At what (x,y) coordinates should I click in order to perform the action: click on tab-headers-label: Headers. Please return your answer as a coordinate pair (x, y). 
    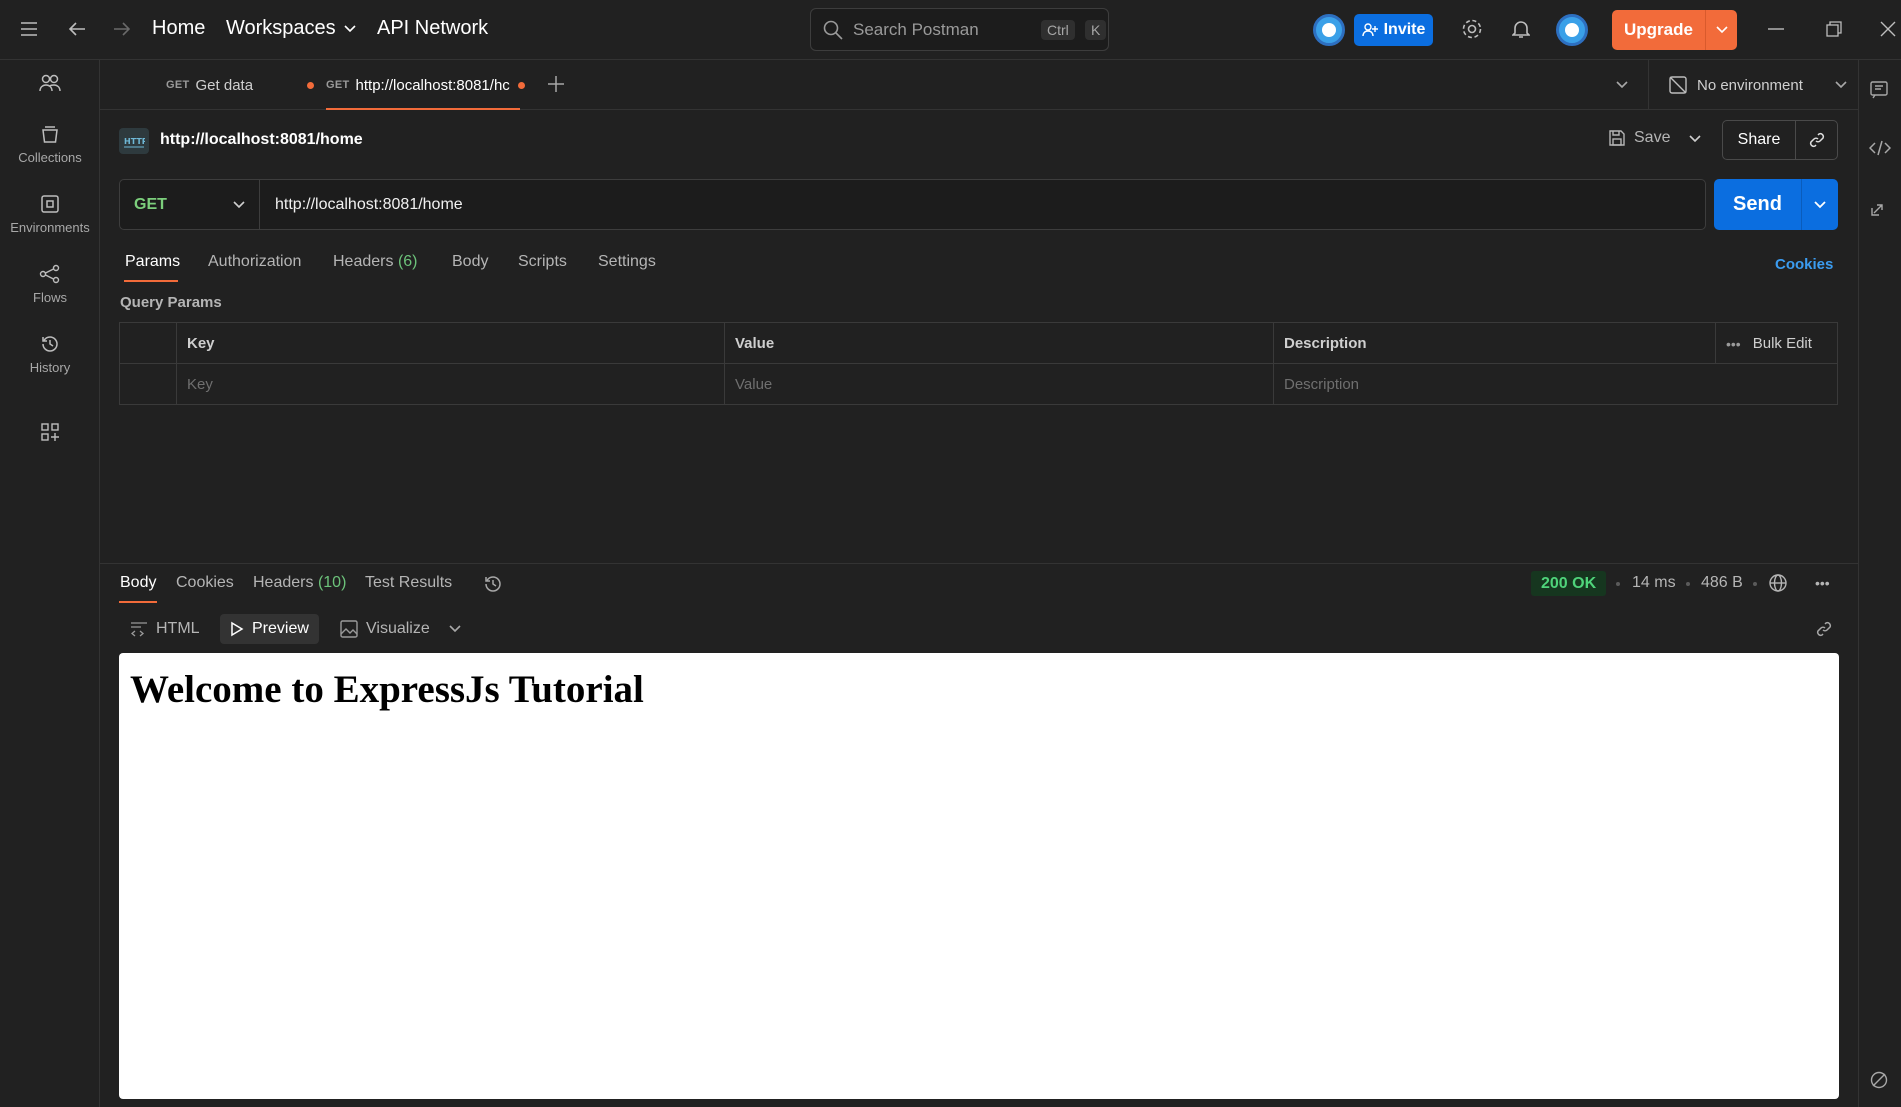
    Looking at the image, I should click on (363, 261).